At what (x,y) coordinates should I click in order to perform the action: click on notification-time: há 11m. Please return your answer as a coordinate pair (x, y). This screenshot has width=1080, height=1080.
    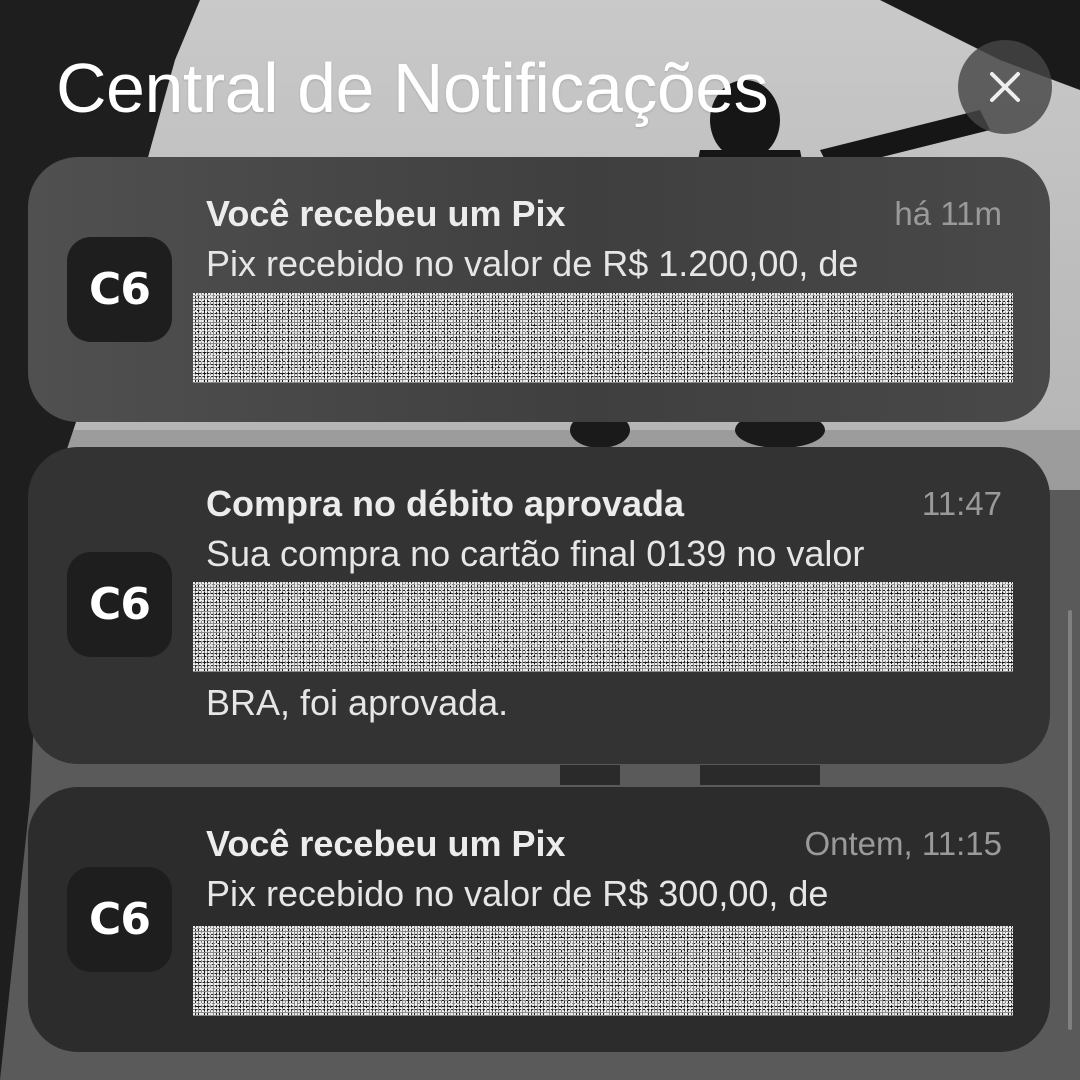
    Looking at the image, I should click on (948, 213).